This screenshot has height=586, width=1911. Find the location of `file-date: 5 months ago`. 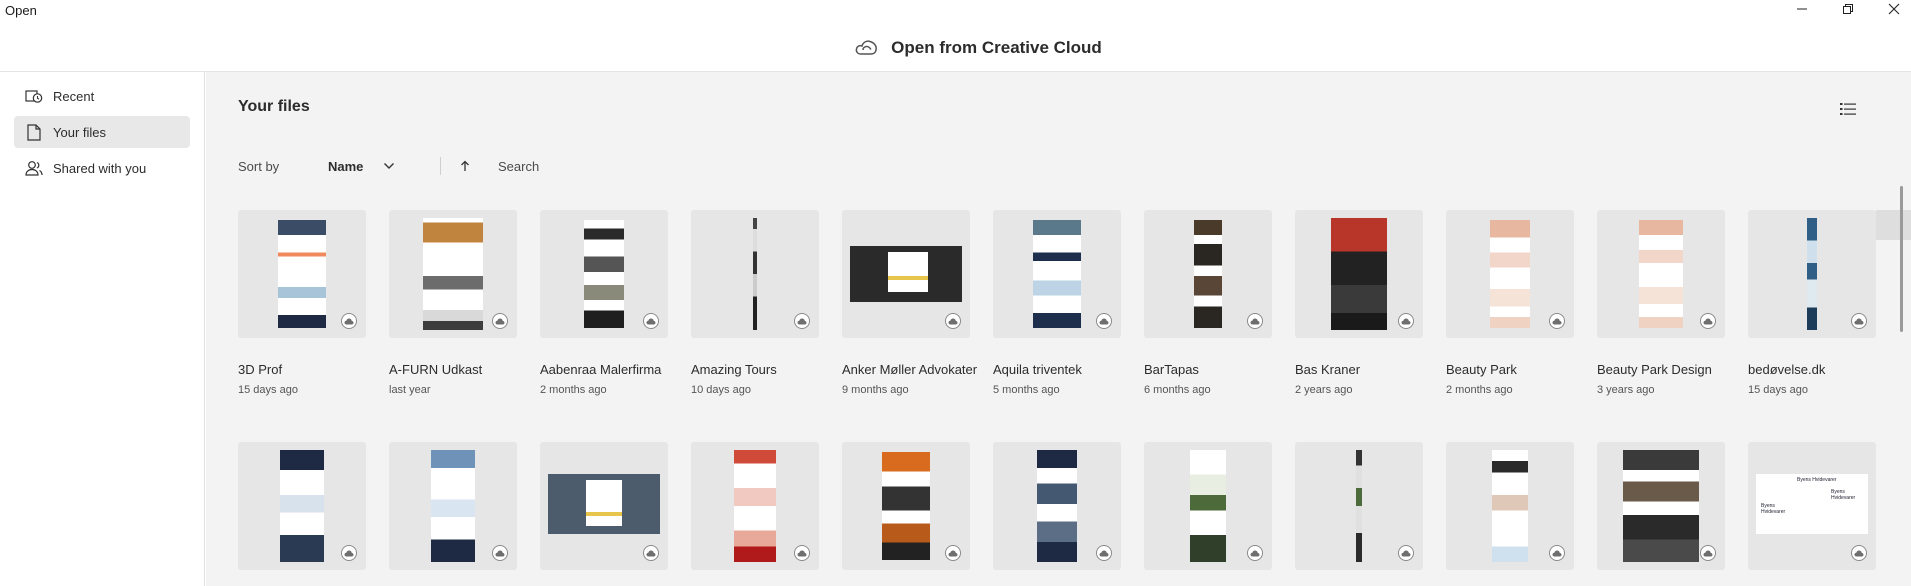

file-date: 5 months ago is located at coordinates (1026, 390).